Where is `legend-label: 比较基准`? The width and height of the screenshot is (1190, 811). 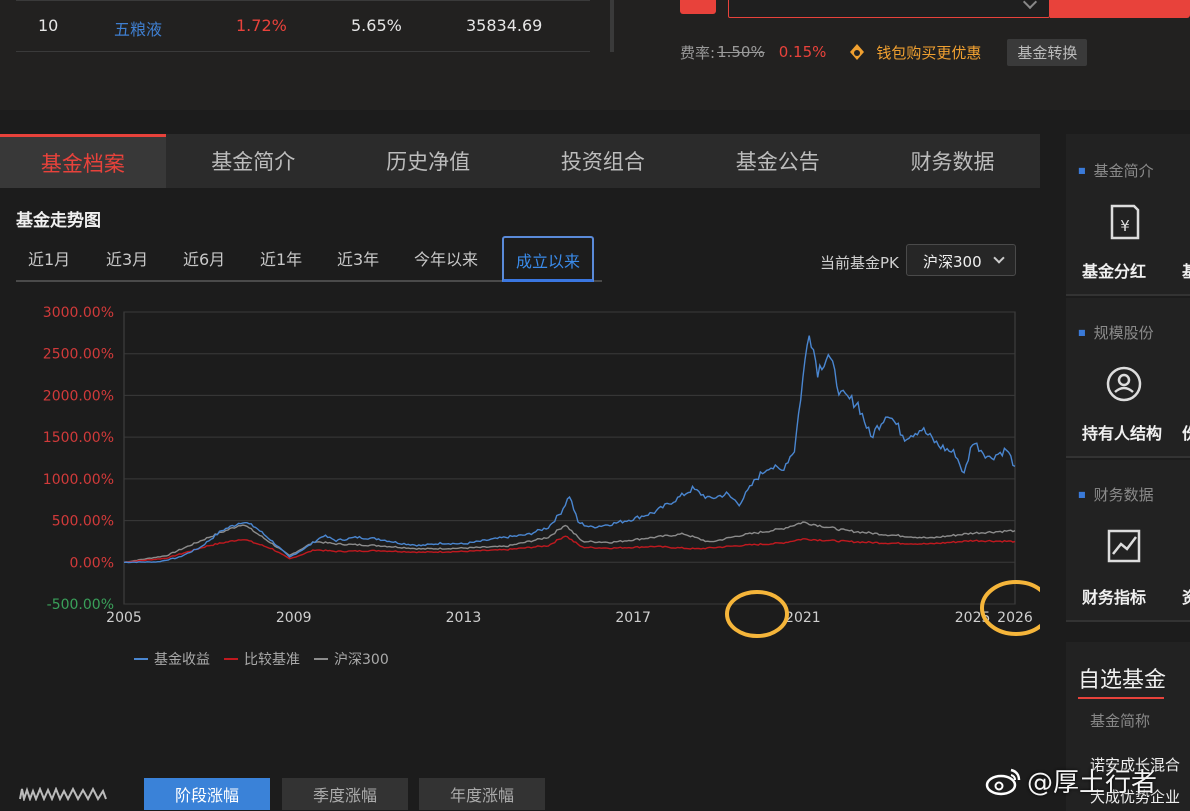
legend-label: 比较基准 is located at coordinates (272, 660).